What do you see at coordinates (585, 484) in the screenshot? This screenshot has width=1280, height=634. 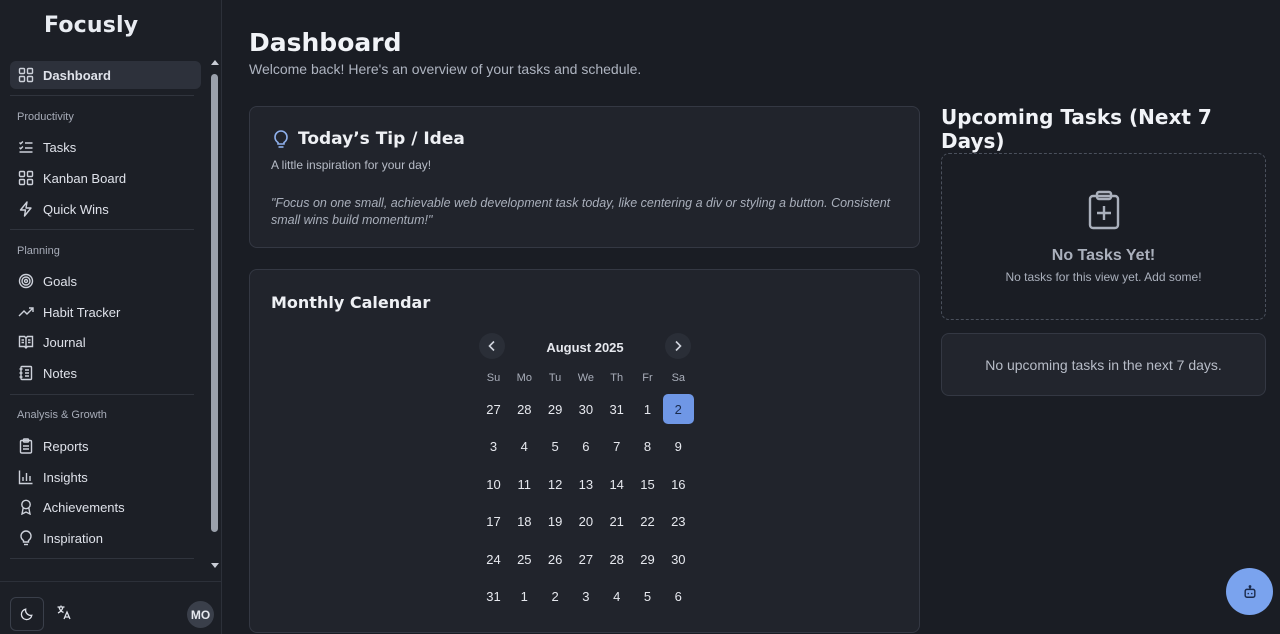 I see `calendar-day: 13` at bounding box center [585, 484].